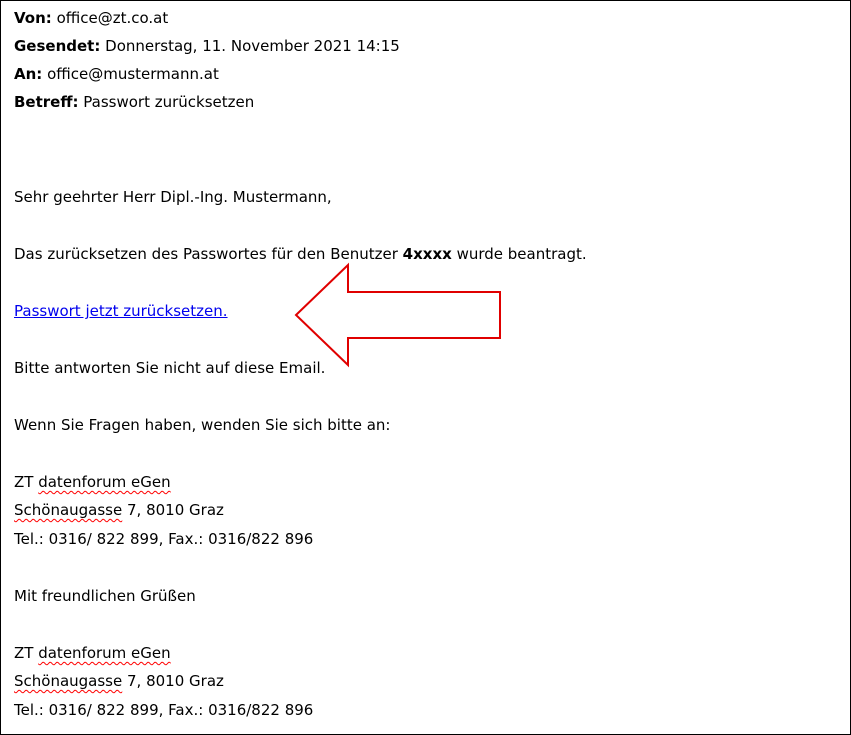  I want to click on signature-address: Schönaugasse 7, 8010 Graz, so click(119, 681).